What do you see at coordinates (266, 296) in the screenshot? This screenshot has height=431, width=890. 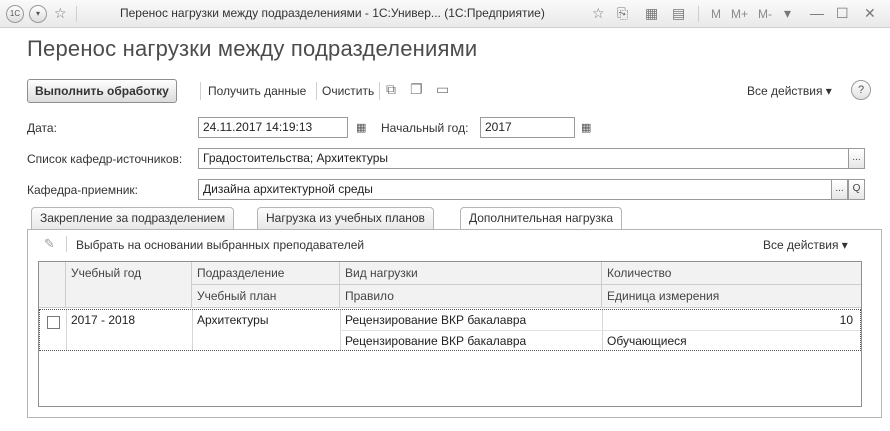 I see `header-curriculum: Учебный план` at bounding box center [266, 296].